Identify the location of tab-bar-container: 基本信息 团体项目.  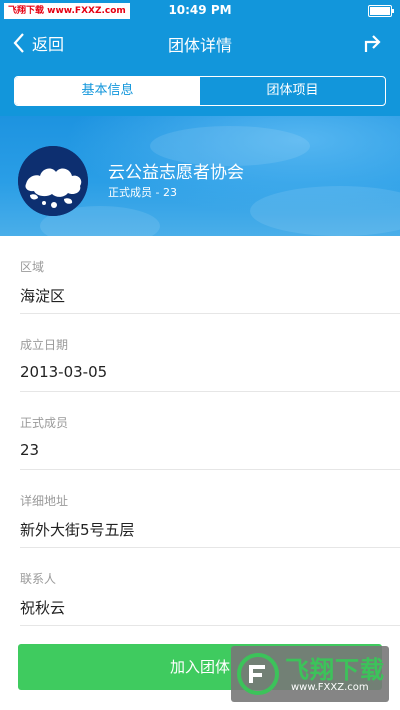
(200, 90).